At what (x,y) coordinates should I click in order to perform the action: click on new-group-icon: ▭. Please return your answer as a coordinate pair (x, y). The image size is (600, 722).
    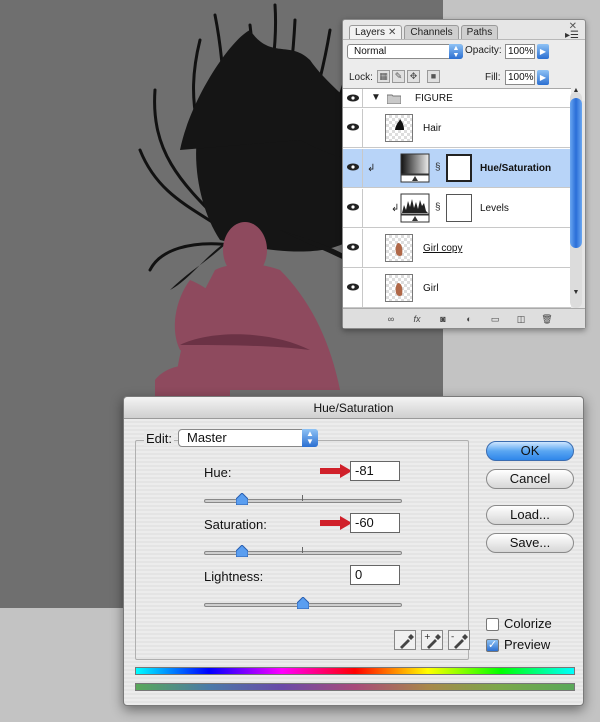
    Looking at the image, I should click on (495, 319).